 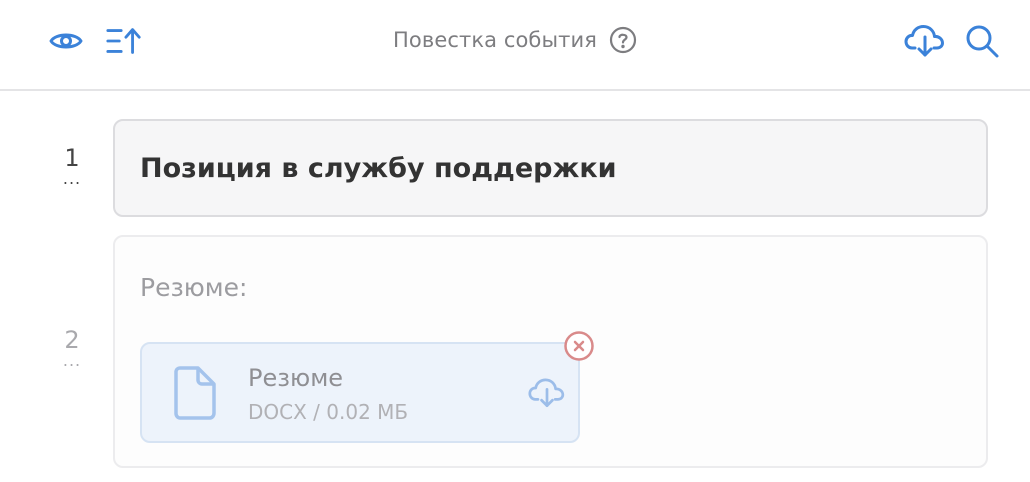 What do you see at coordinates (495, 40) in the screenshot?
I see `page-title: Повестка события` at bounding box center [495, 40].